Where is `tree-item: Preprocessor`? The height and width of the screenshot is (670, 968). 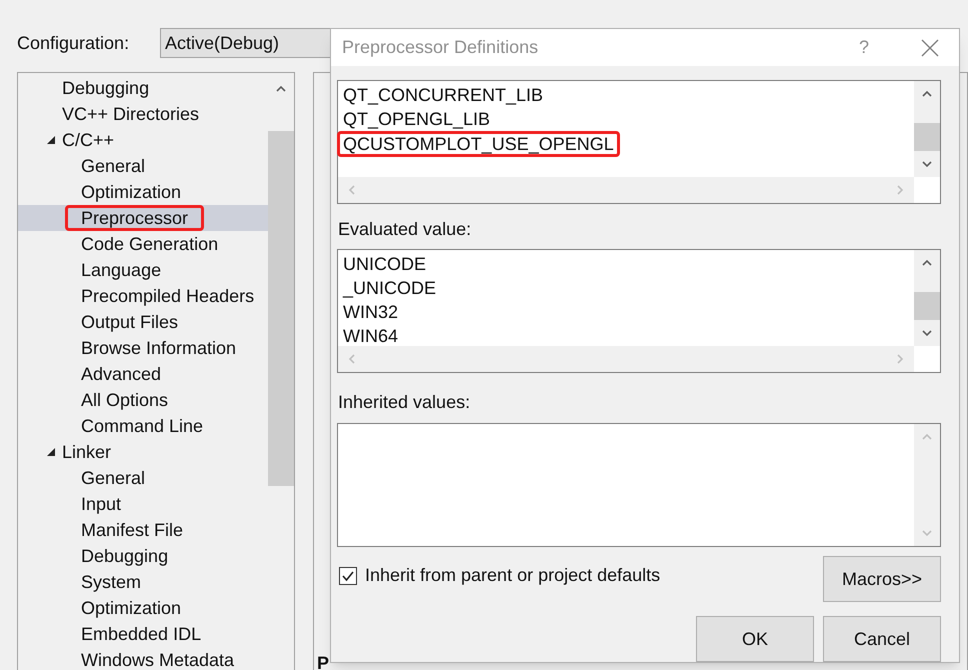 tree-item: Preprocessor is located at coordinates (143, 218).